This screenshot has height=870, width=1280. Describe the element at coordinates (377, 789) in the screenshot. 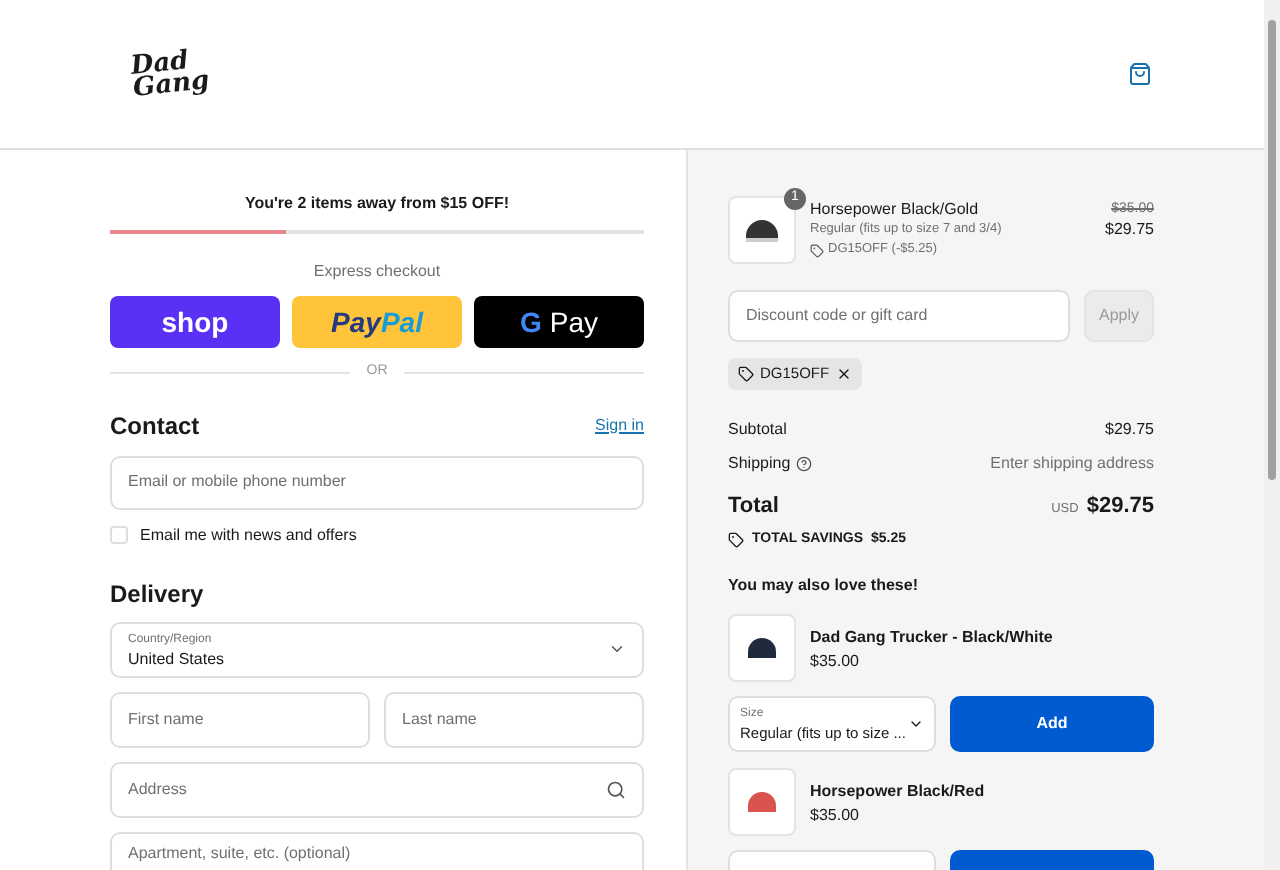

I see `address-field: Address` at that location.